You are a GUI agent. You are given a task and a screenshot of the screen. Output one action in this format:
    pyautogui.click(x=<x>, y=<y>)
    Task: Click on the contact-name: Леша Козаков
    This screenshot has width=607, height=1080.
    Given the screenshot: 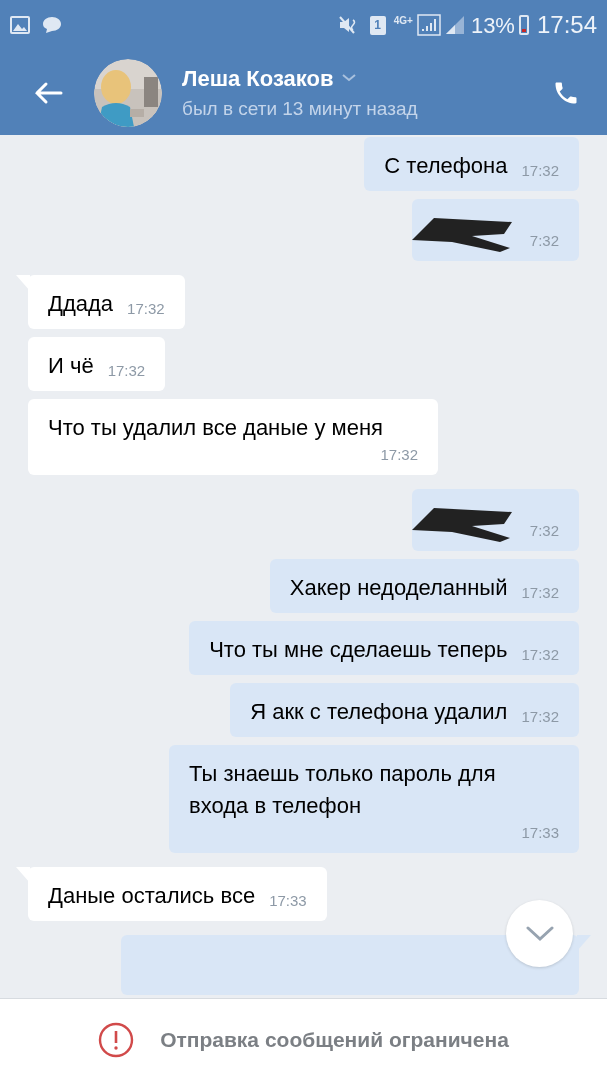 What is the action you would take?
    pyautogui.click(x=258, y=78)
    